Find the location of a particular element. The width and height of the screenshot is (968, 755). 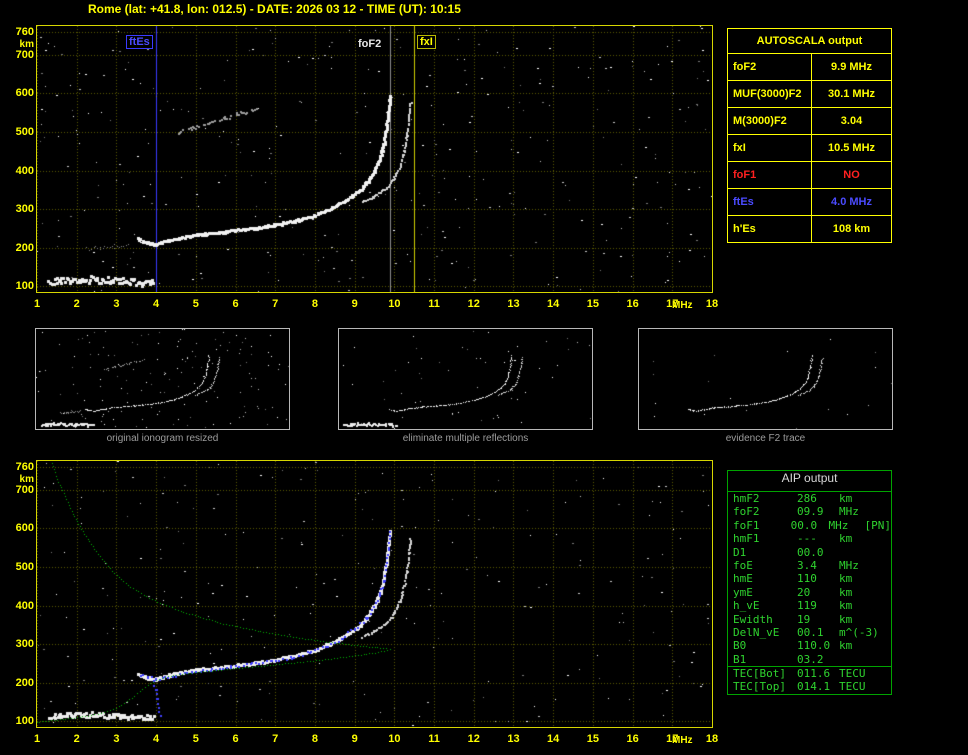

x-tick-label: 10 is located at coordinates (394, 739).